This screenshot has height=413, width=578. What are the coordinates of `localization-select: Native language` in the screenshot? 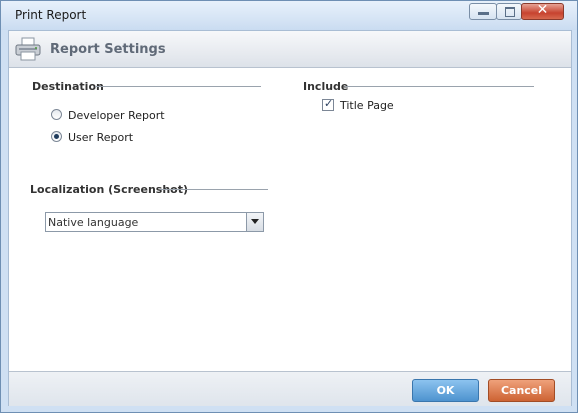 It's located at (154, 222).